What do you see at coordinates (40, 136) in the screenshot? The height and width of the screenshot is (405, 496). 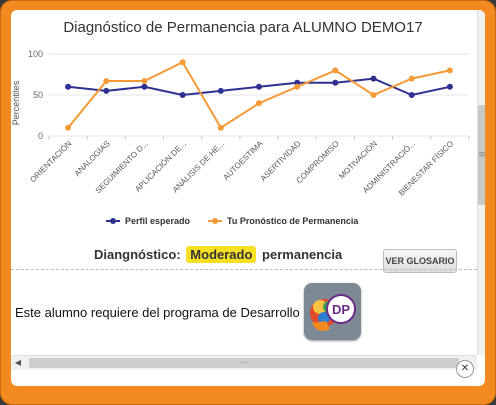 I see `y-tick-label: 0` at bounding box center [40, 136].